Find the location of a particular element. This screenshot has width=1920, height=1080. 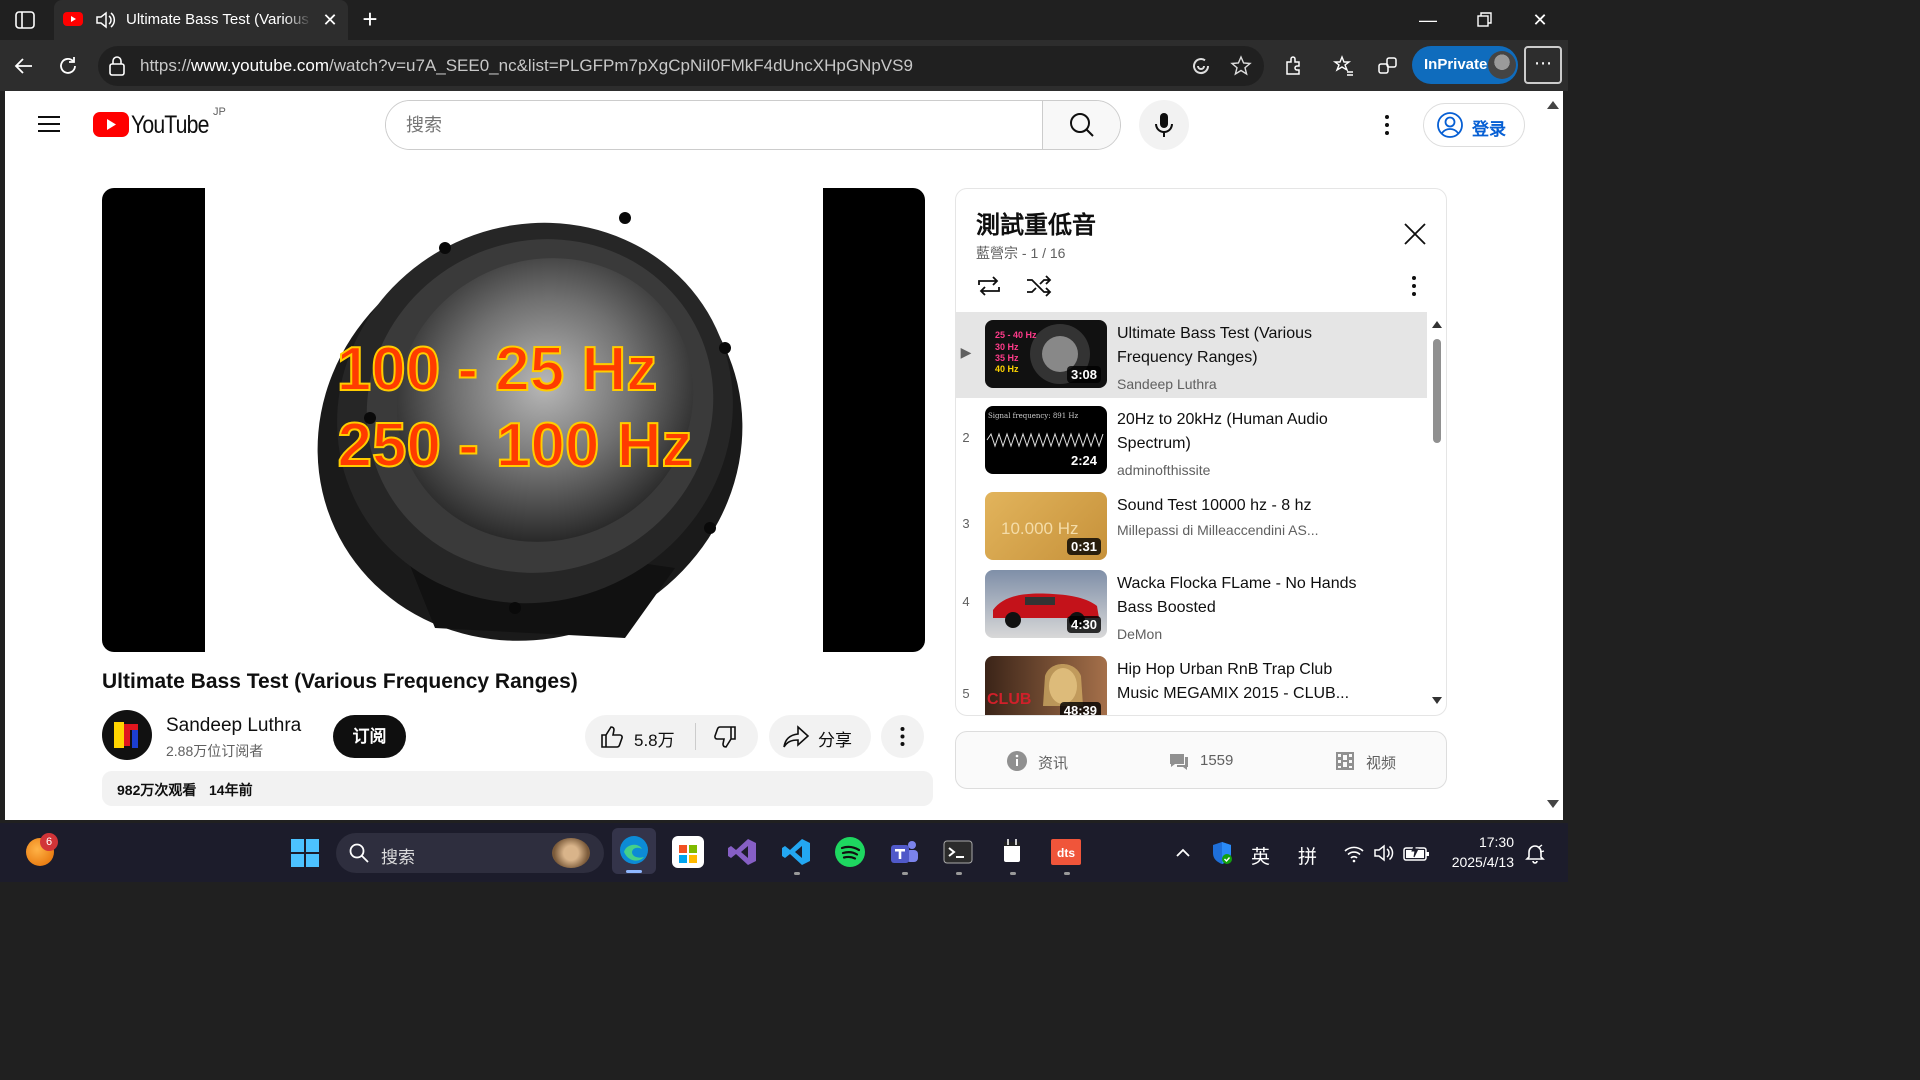

vscode-icon is located at coordinates (796, 852).